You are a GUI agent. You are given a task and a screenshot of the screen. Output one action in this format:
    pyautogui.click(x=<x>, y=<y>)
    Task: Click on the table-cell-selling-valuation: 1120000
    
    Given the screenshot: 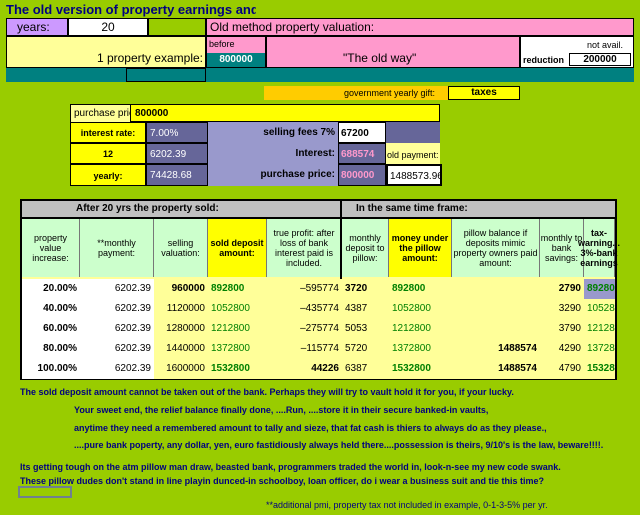 What is the action you would take?
    pyautogui.click(x=181, y=309)
    